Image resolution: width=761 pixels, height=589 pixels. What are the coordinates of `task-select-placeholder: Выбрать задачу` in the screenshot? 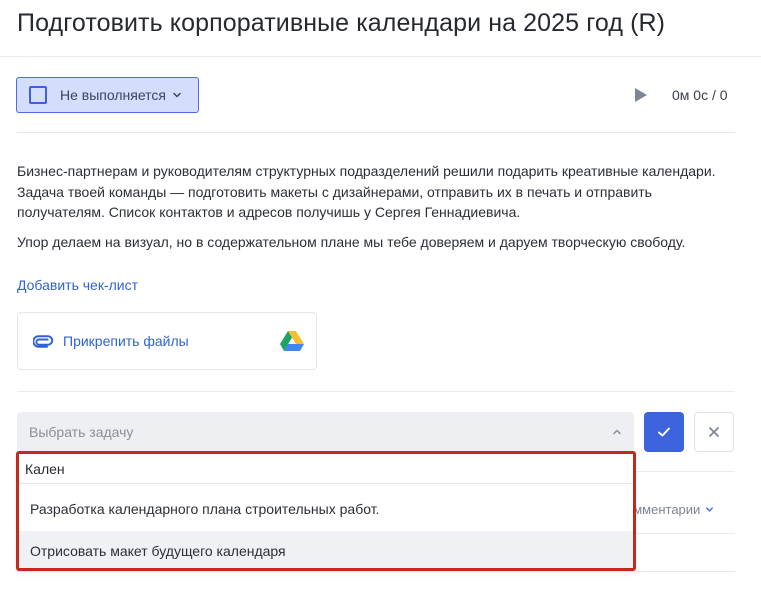 It's located at (81, 432).